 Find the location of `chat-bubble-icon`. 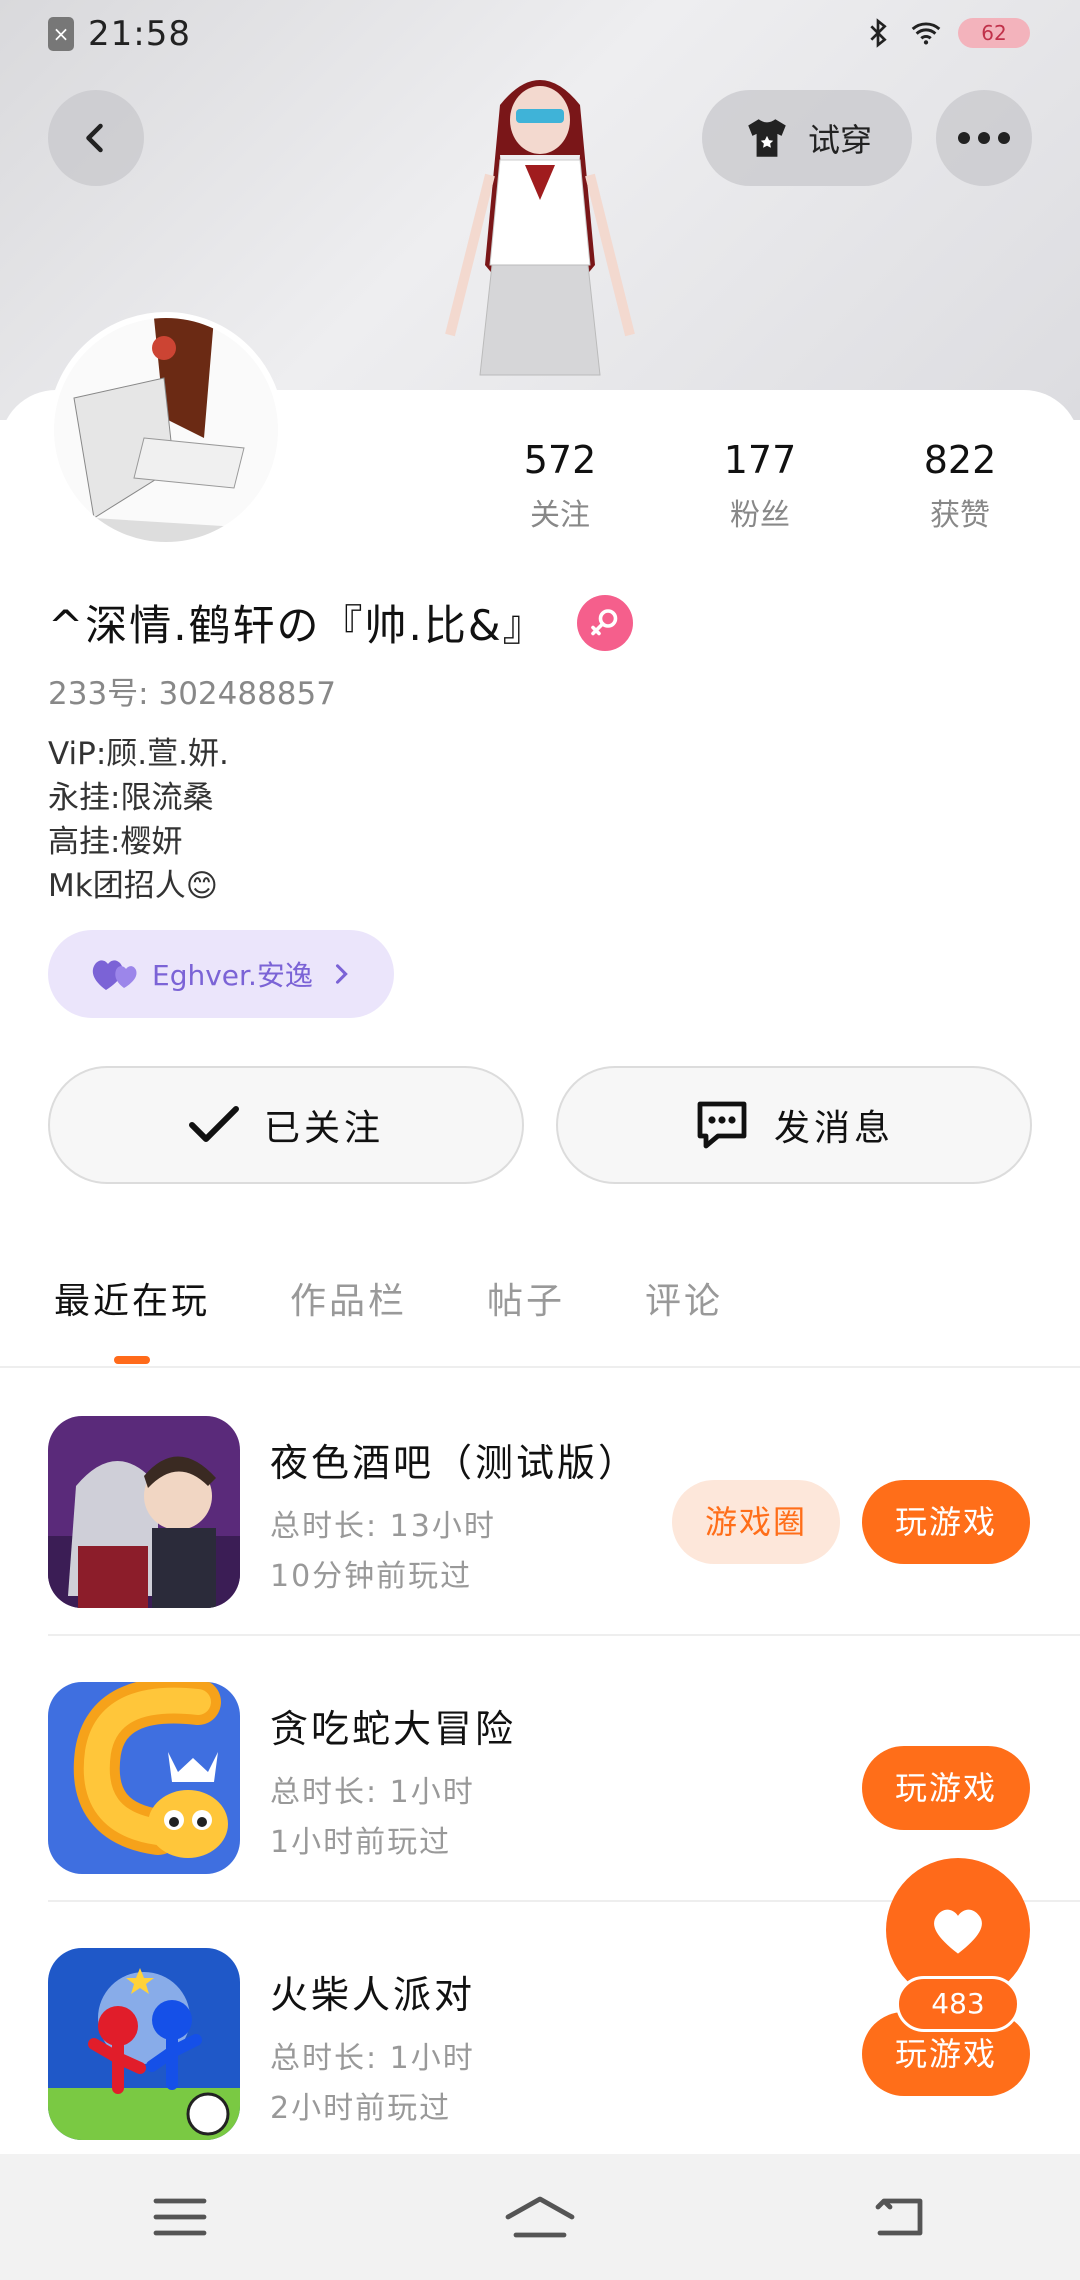

chat-bubble-icon is located at coordinates (722, 1125).